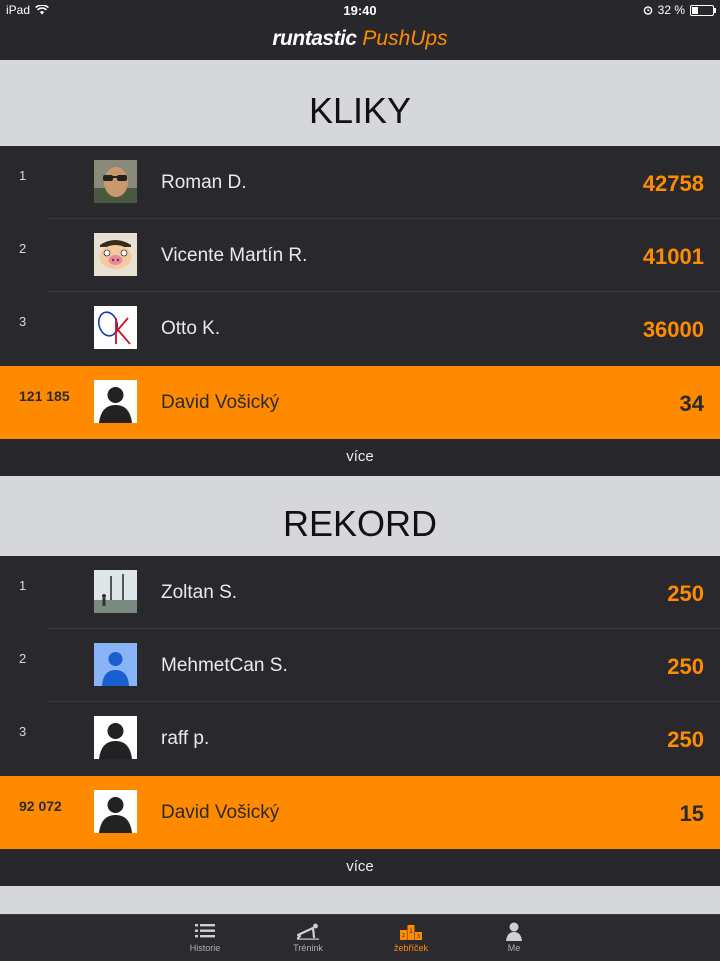  I want to click on tab-bar: Historie Trénink 1 2 3 žebříček Me, so click(360, 937).